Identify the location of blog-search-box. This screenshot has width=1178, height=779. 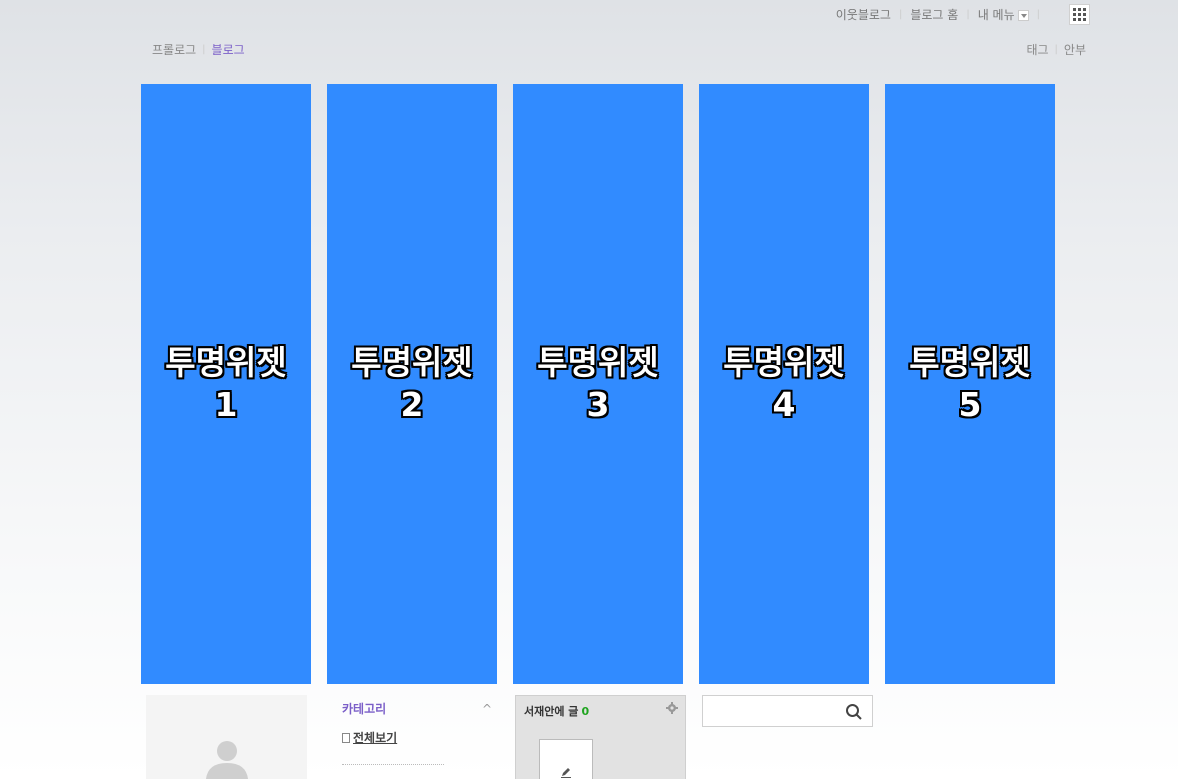
(787, 711).